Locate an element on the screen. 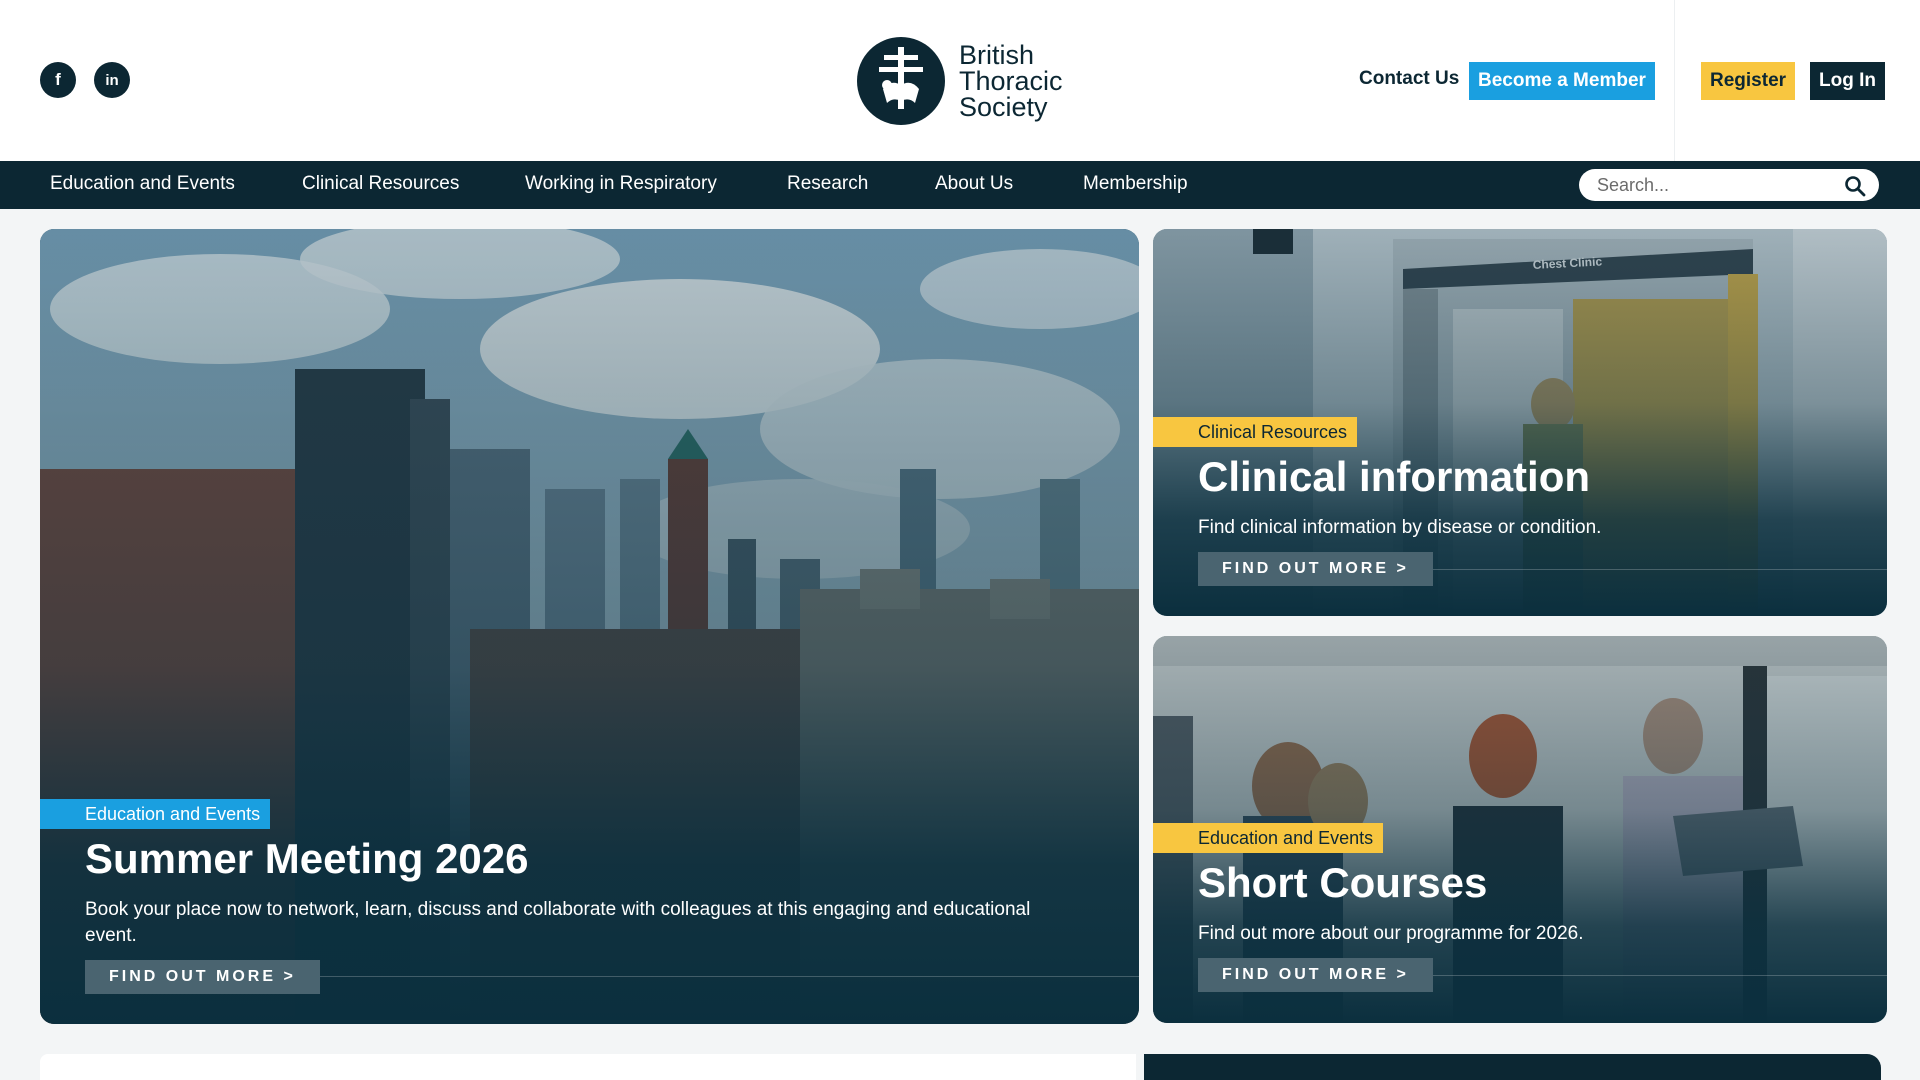 This screenshot has height=1080, width=1920. card-title: Short Courses is located at coordinates (1343, 882).